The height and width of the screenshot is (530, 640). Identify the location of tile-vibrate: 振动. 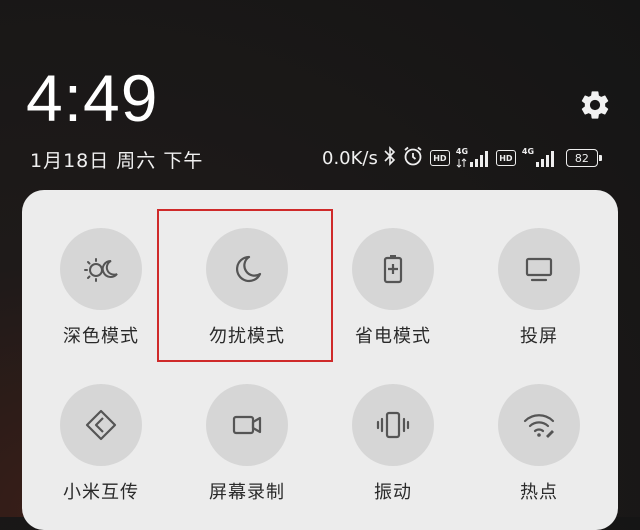
(393, 454).